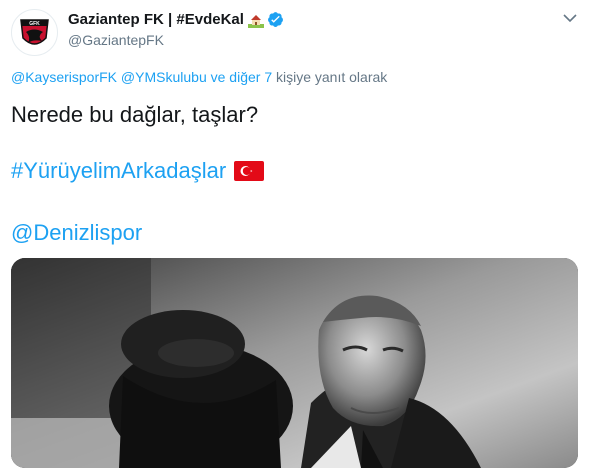 Image resolution: width=589 pixels, height=468 pixels. I want to click on tweet-text-line: Nerede bu dağlar, taşlar?, so click(135, 114).